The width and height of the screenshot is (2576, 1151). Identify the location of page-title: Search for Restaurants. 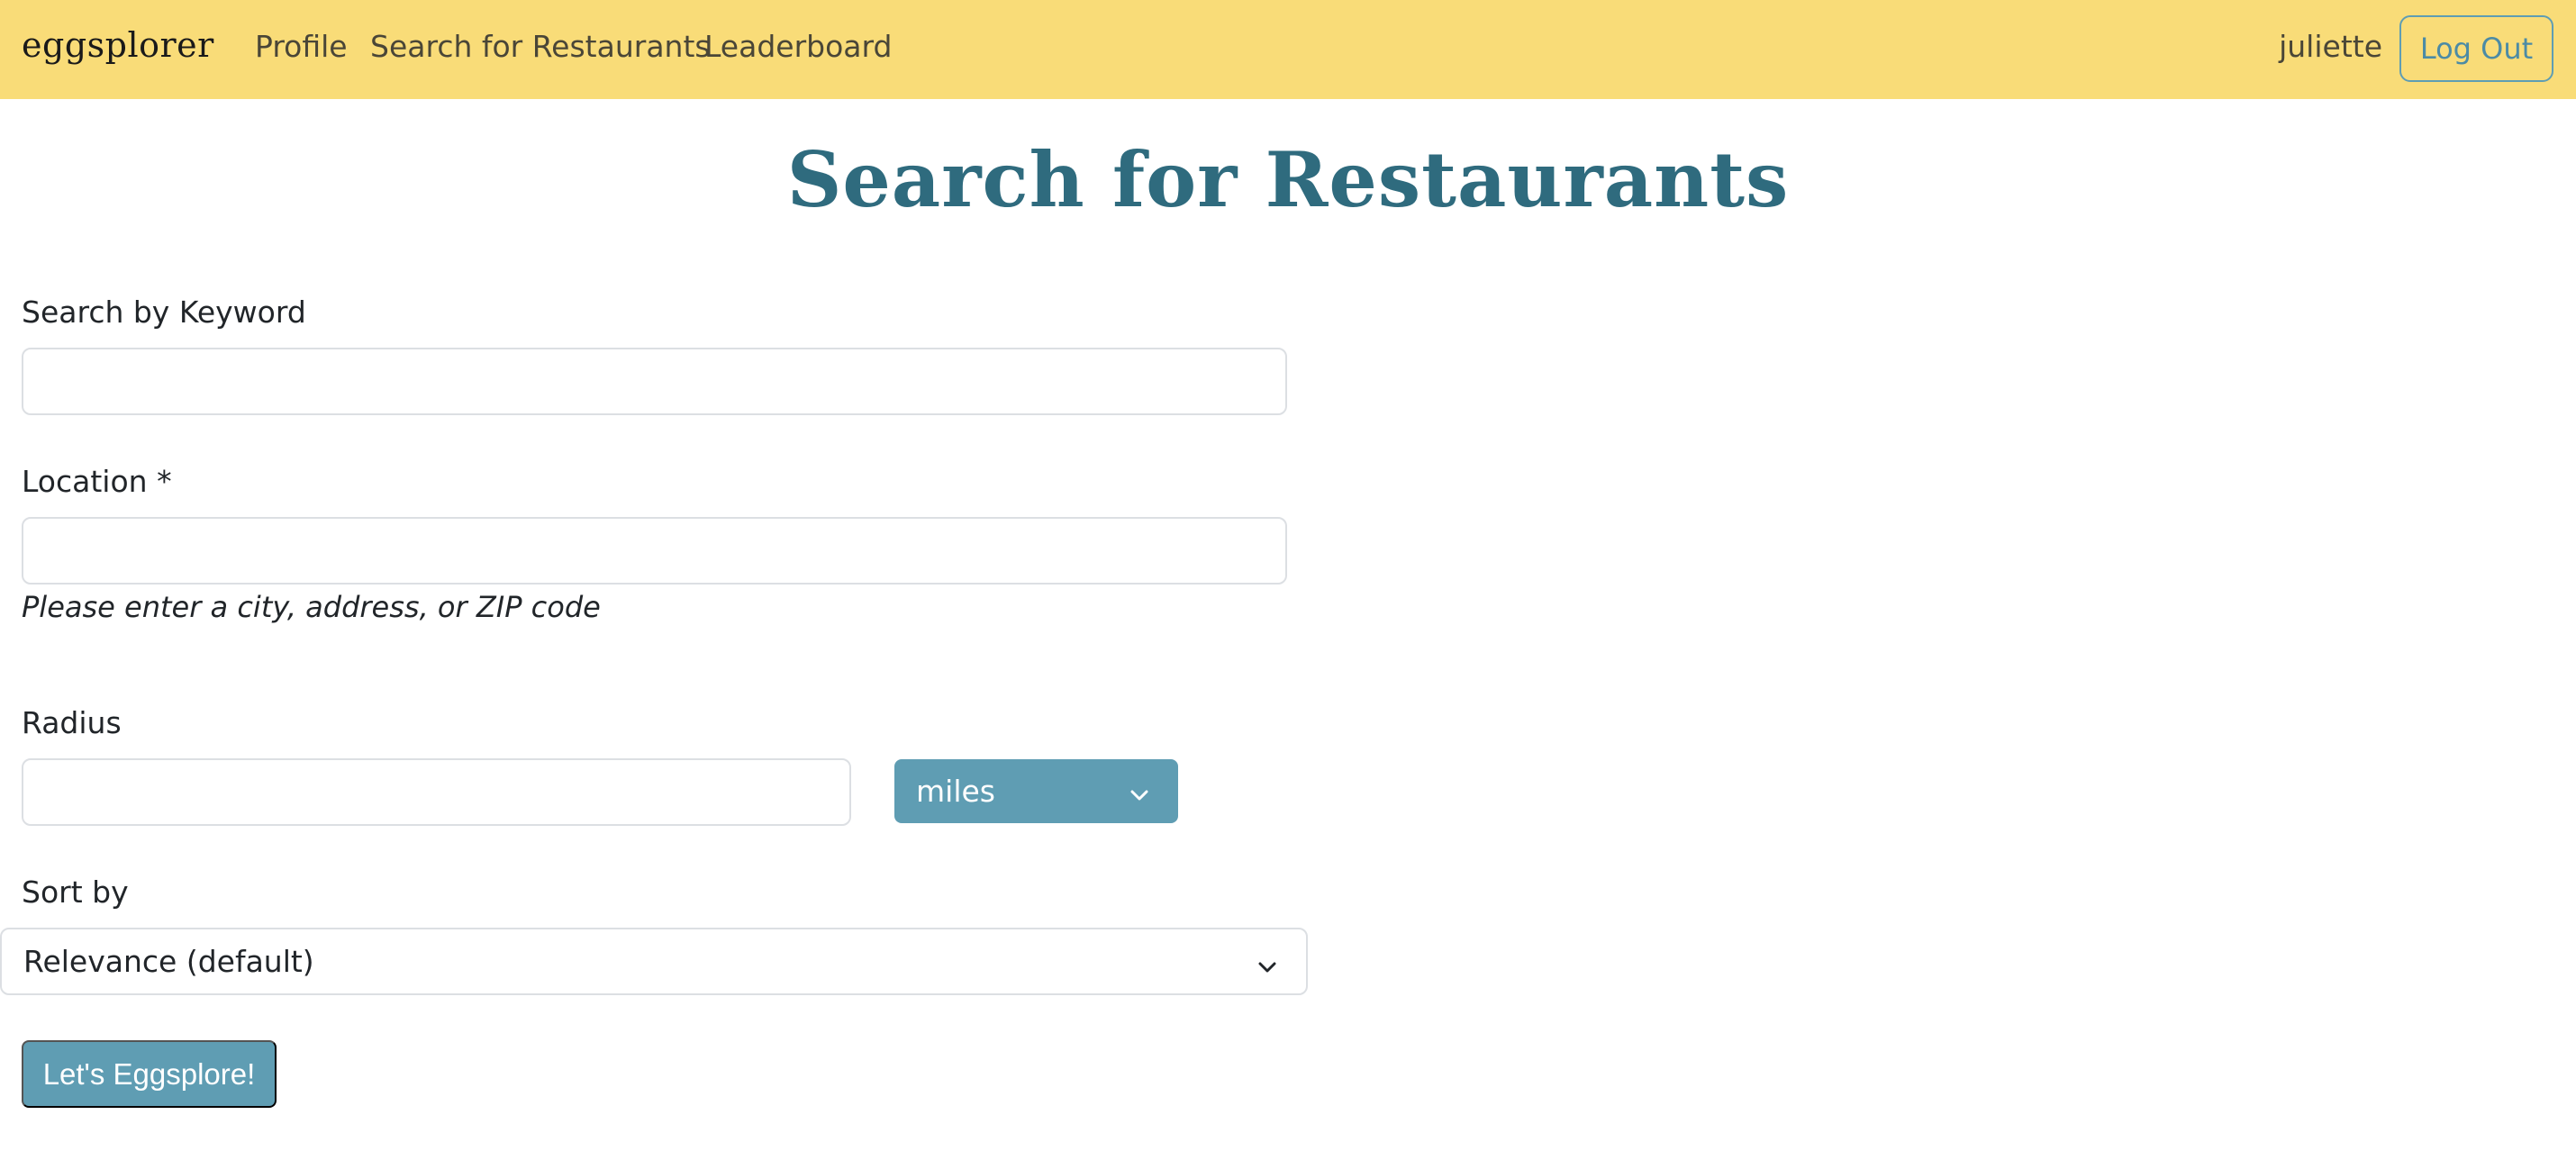
(1288, 179).